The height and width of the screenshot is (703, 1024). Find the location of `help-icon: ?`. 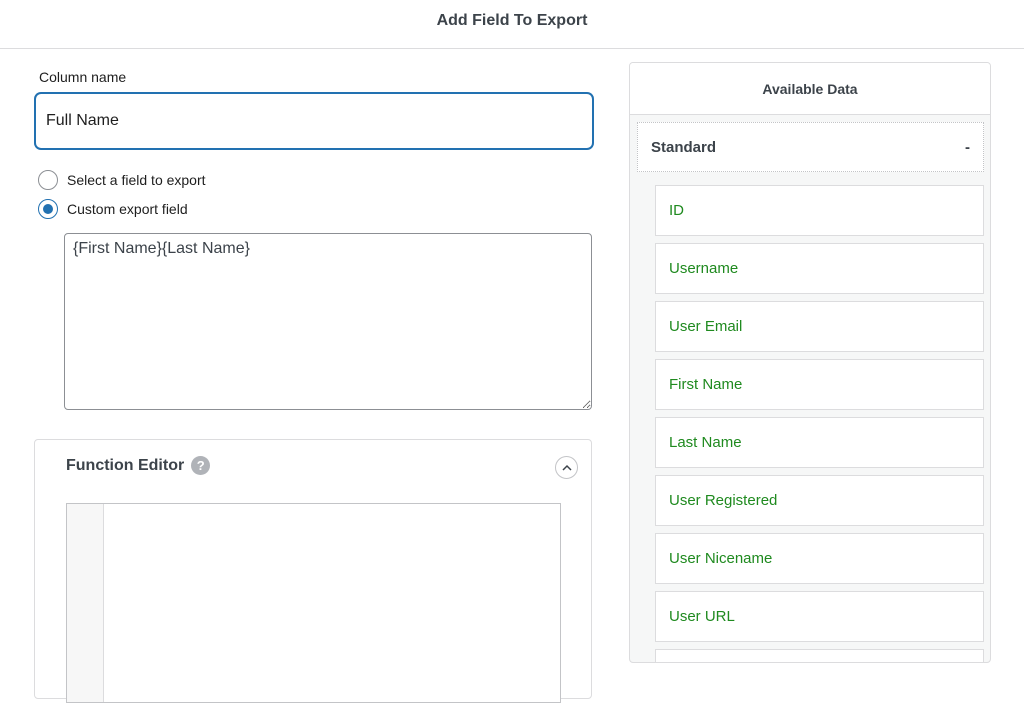

help-icon: ? is located at coordinates (201, 465).